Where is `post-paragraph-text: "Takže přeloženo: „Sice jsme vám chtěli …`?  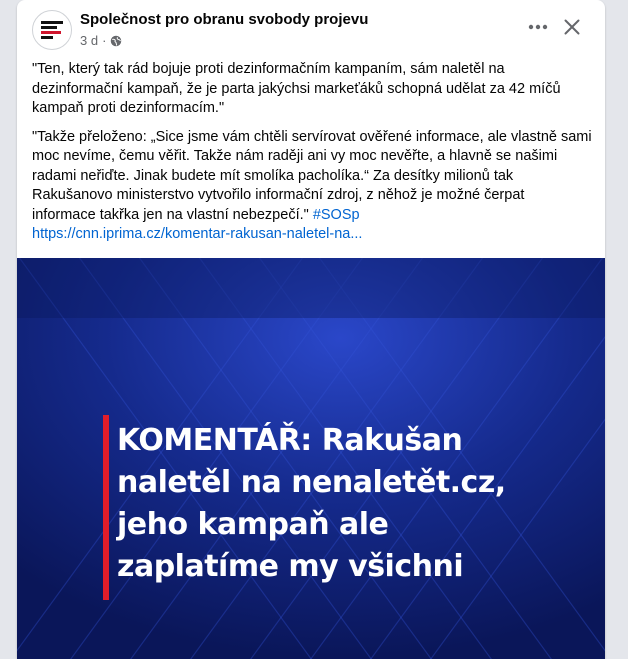 post-paragraph-text: "Takže přeloženo: „Sice jsme vám chtěli … is located at coordinates (312, 175).